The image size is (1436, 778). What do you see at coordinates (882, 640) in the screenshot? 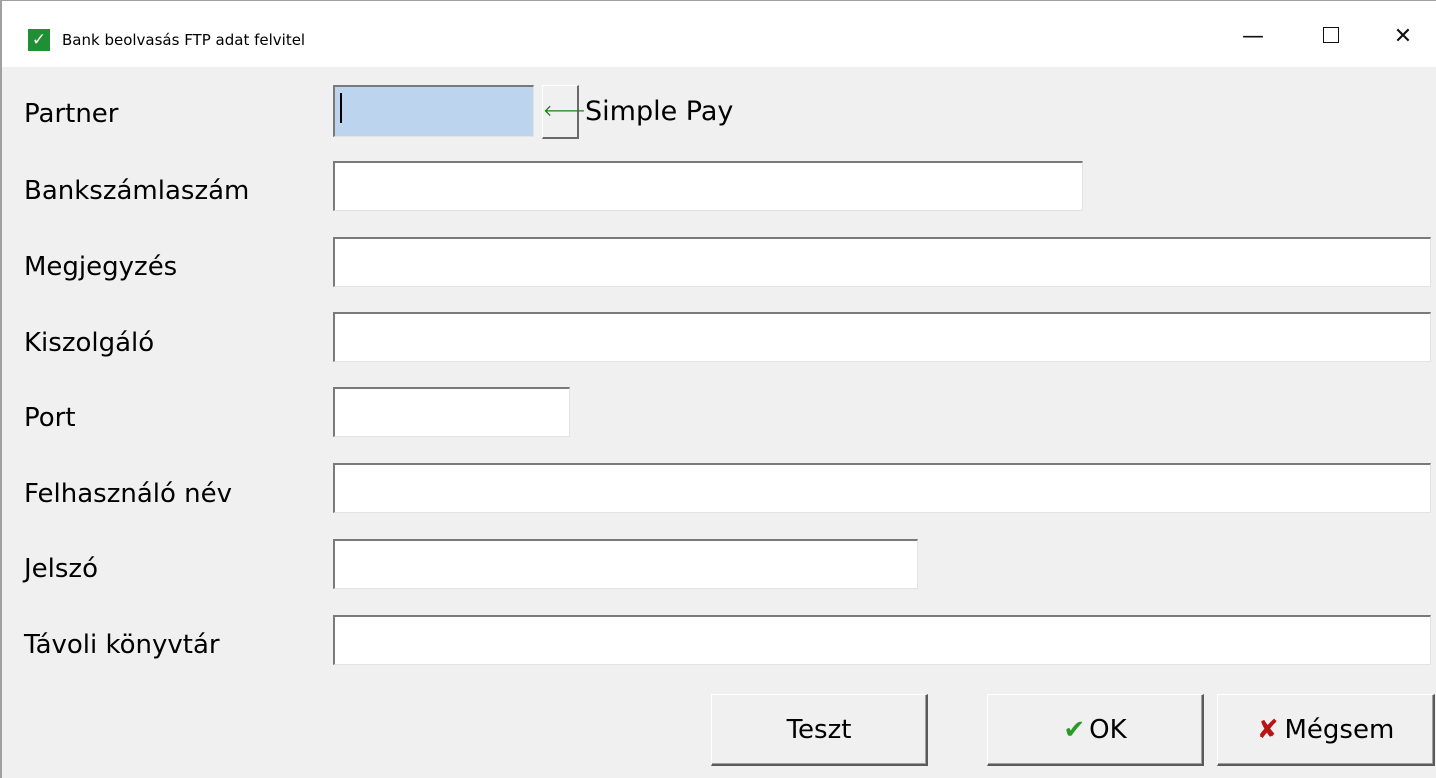
I see `remote-dir-input` at bounding box center [882, 640].